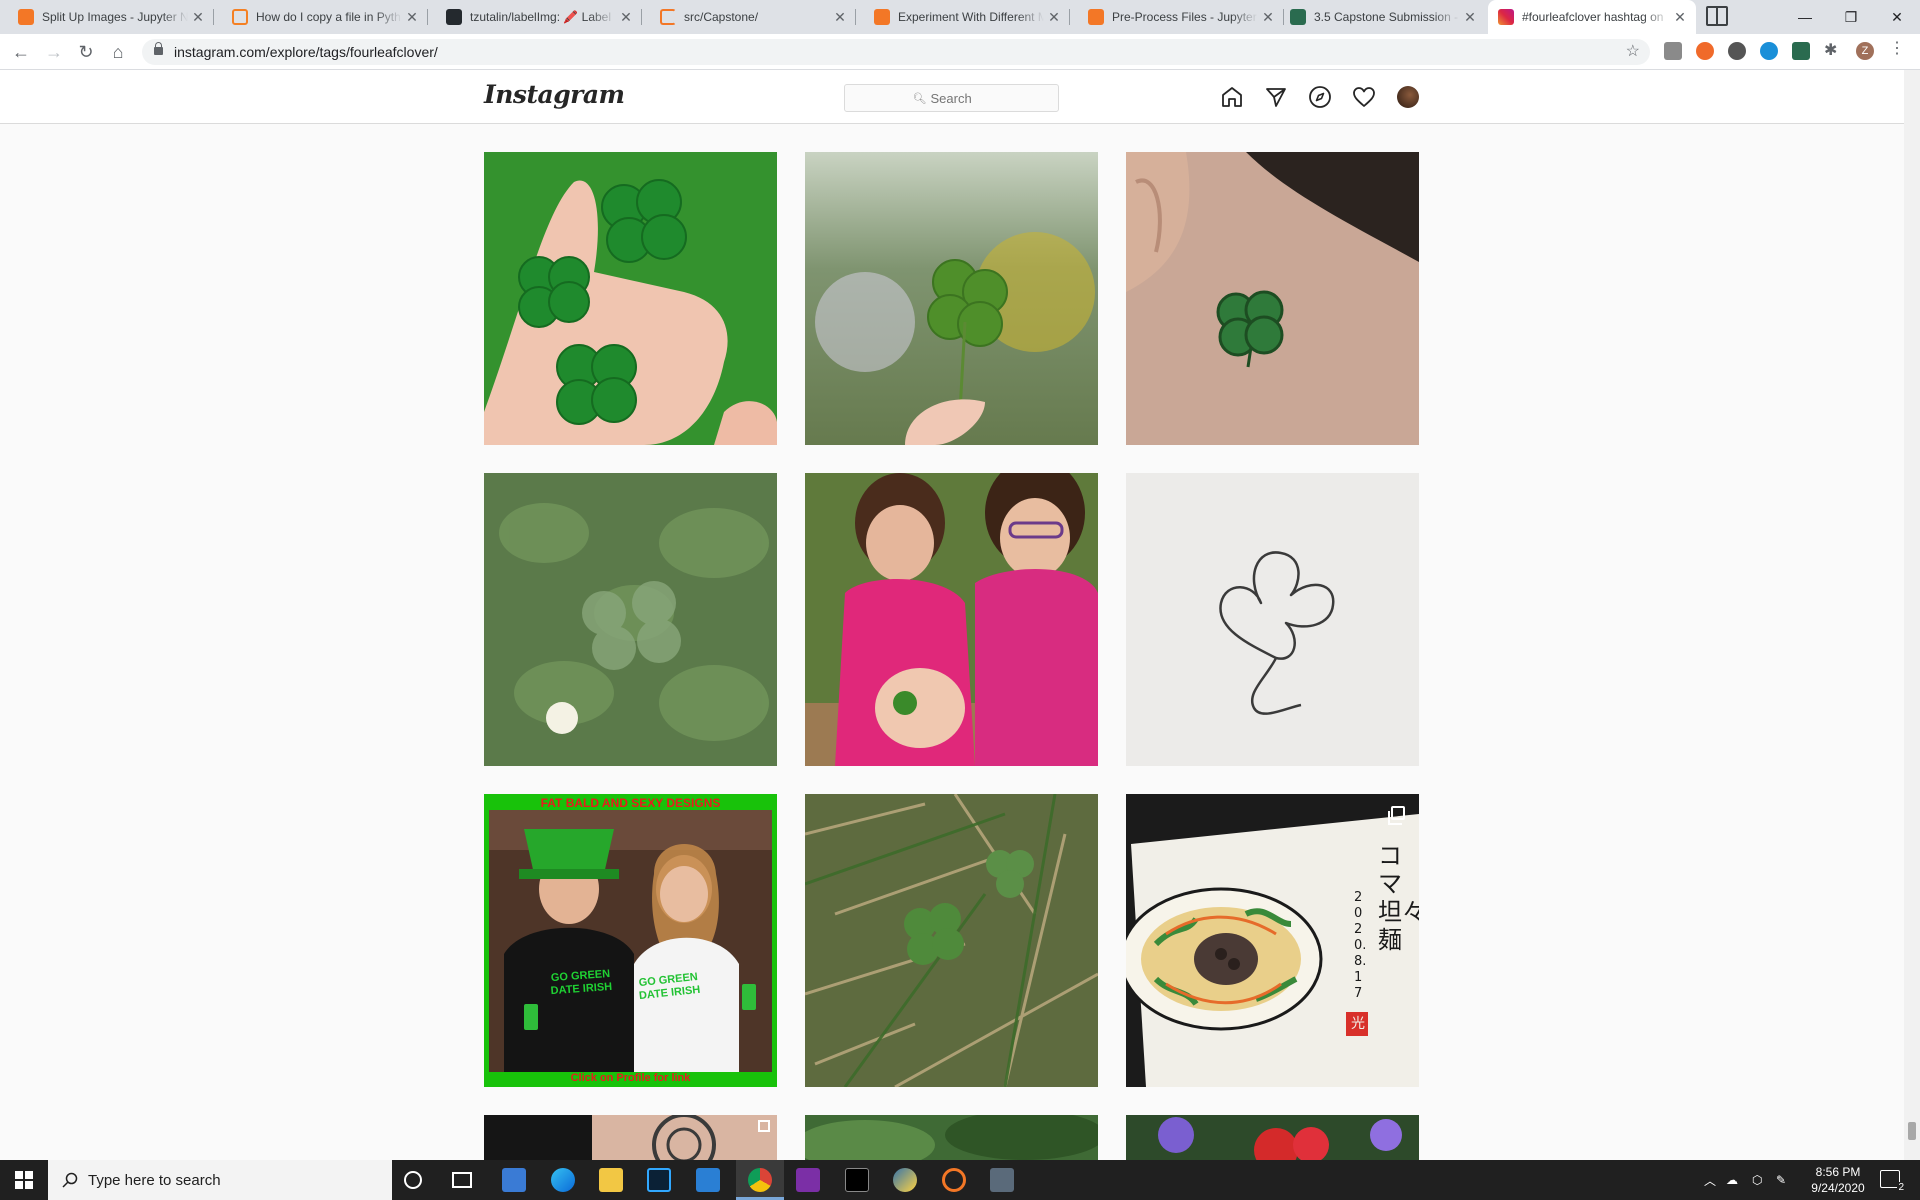  Describe the element at coordinates (1769, 51) in the screenshot. I see `extension-blue-icon` at that location.